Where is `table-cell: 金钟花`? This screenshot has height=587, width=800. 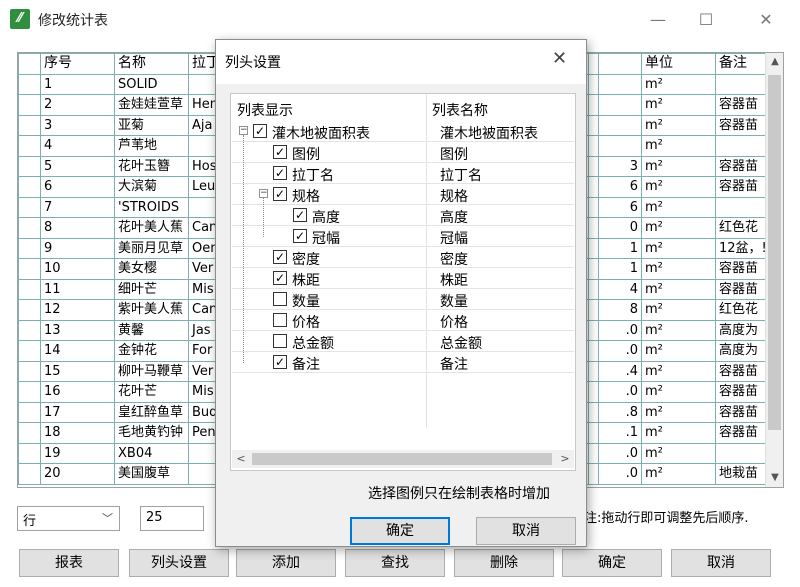
table-cell: 金钟花 is located at coordinates (151, 351).